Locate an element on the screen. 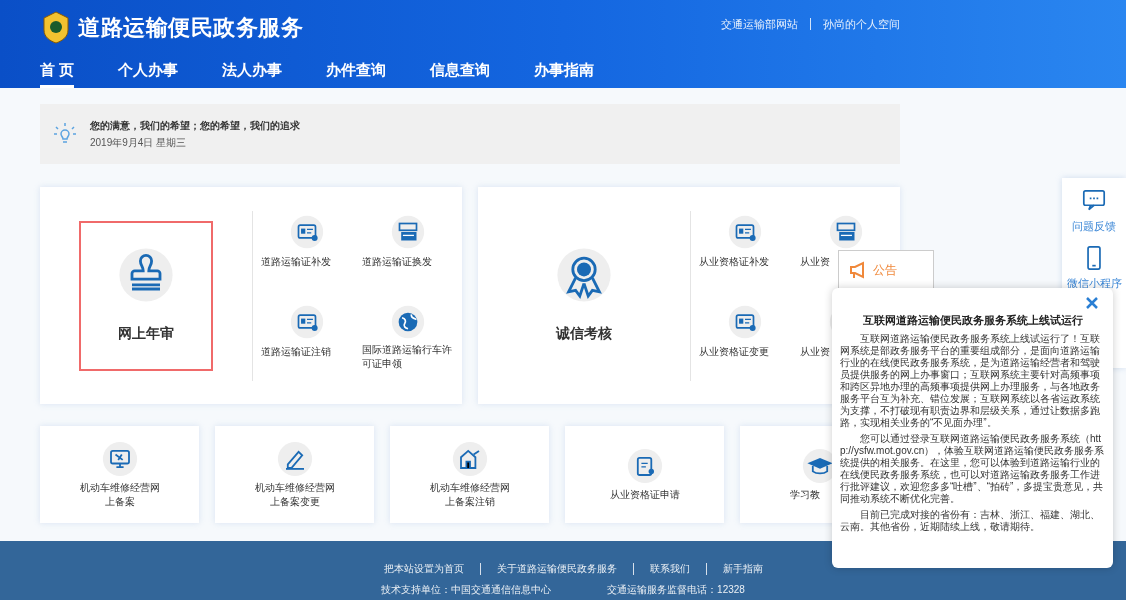 The width and height of the screenshot is (1126, 600). close-icon is located at coordinates (1092, 303).